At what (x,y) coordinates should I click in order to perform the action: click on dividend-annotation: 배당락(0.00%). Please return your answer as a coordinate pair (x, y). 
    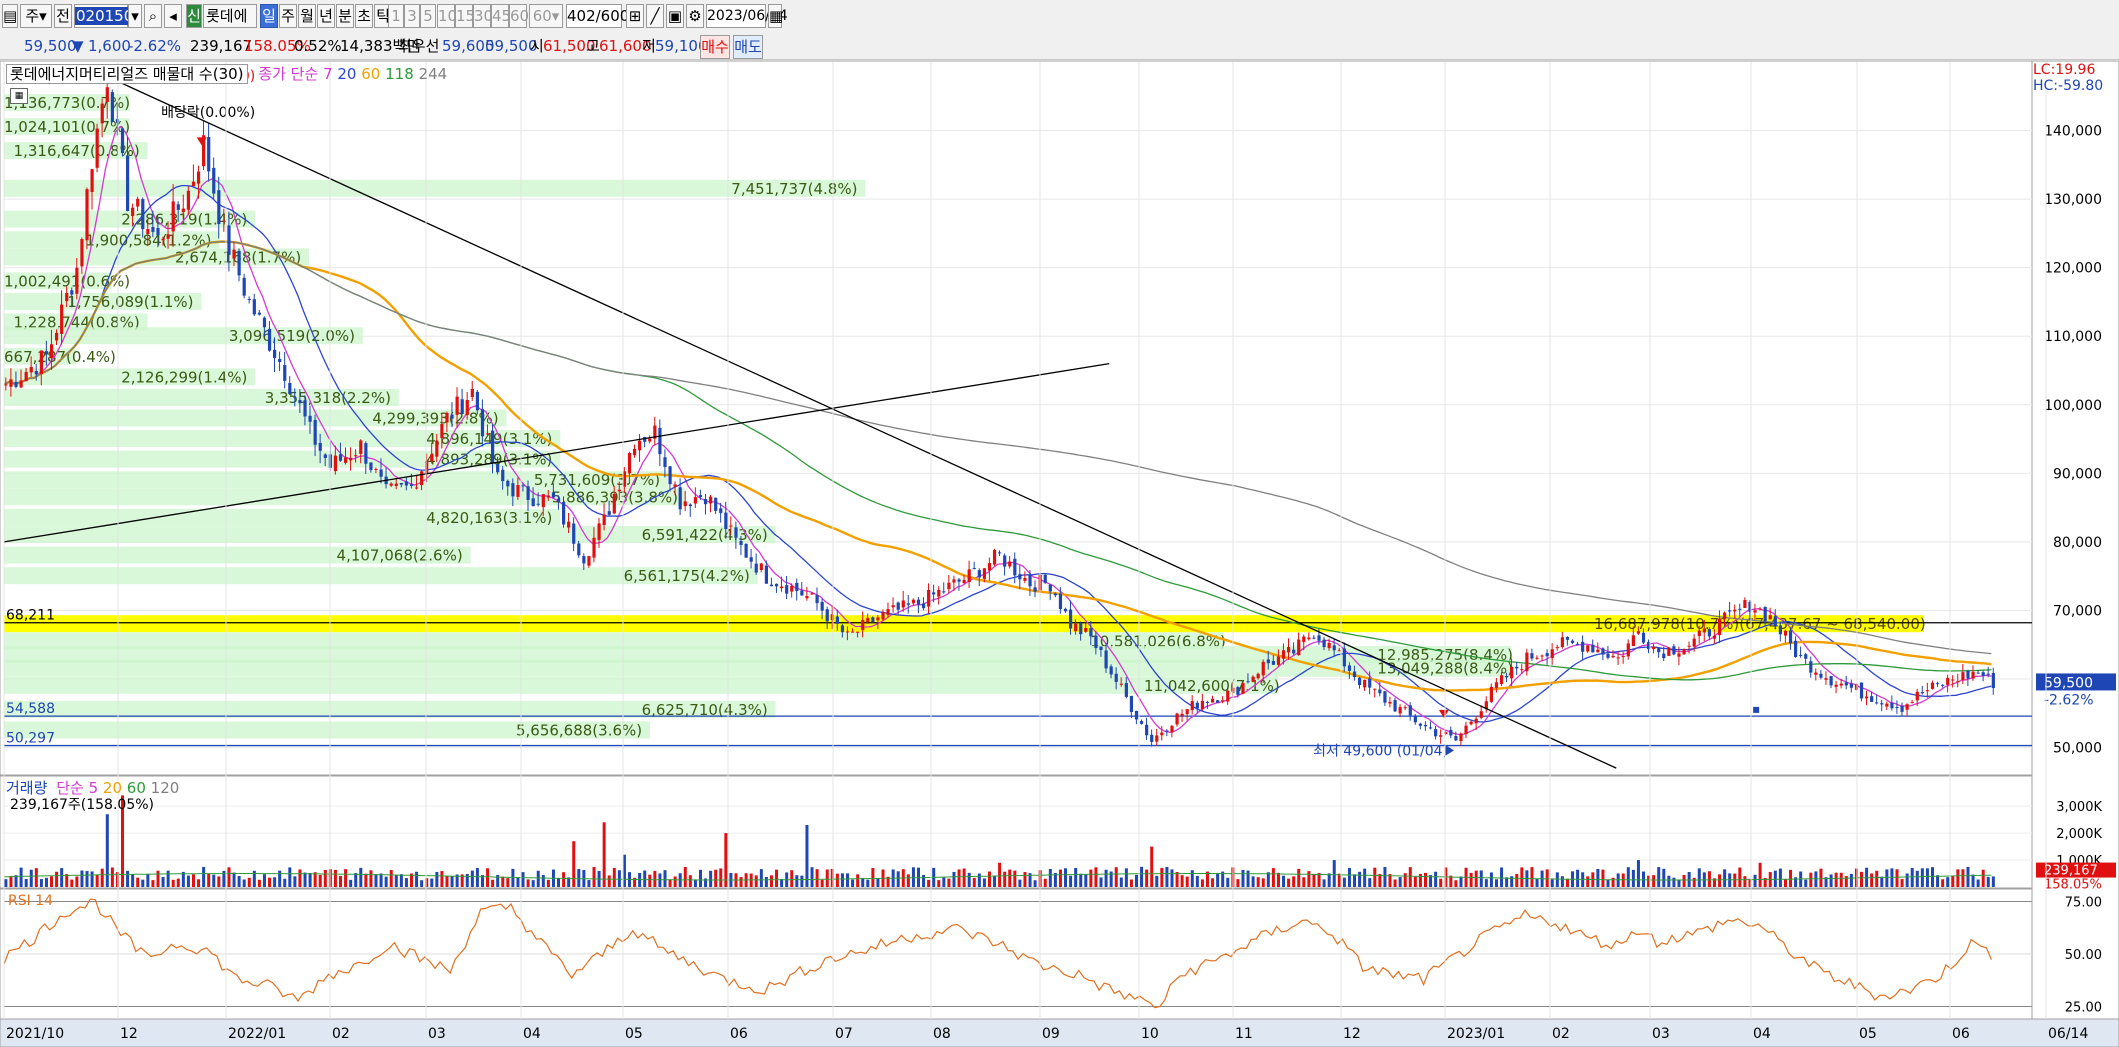
    Looking at the image, I should click on (208, 113).